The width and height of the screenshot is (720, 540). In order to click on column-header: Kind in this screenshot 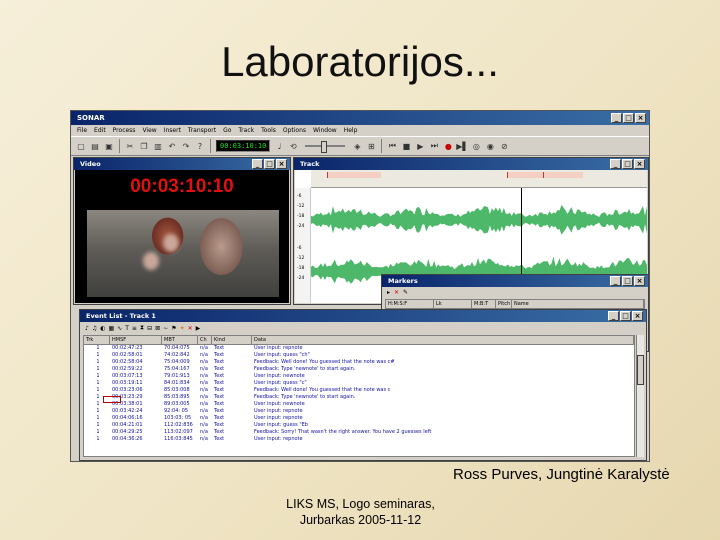, I will do `click(232, 340)`.